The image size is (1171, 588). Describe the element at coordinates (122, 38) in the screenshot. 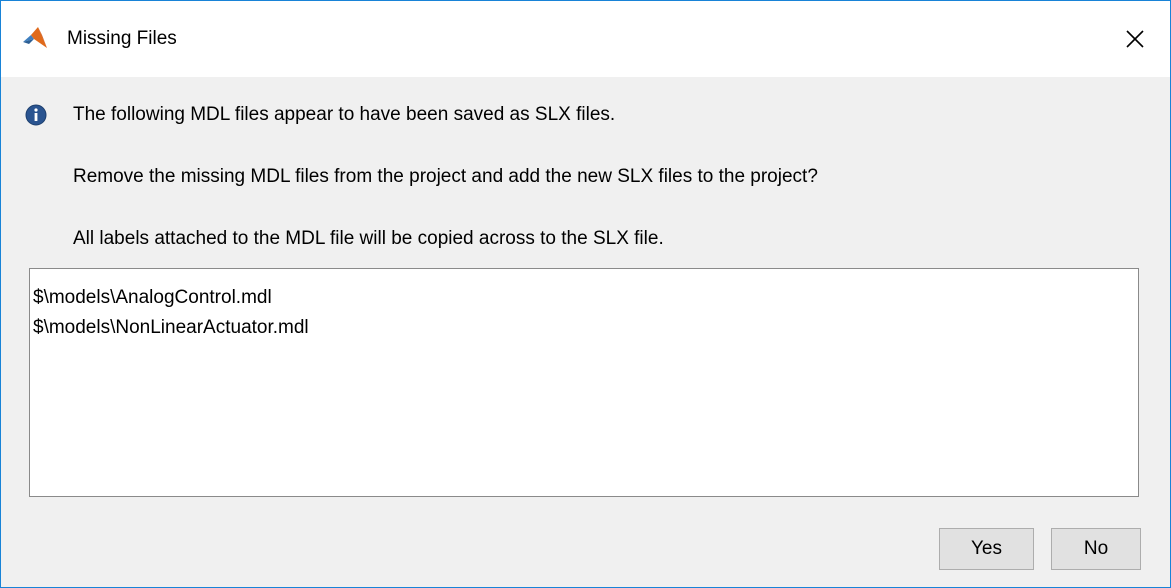

I see `window-title: Missing Files` at that location.